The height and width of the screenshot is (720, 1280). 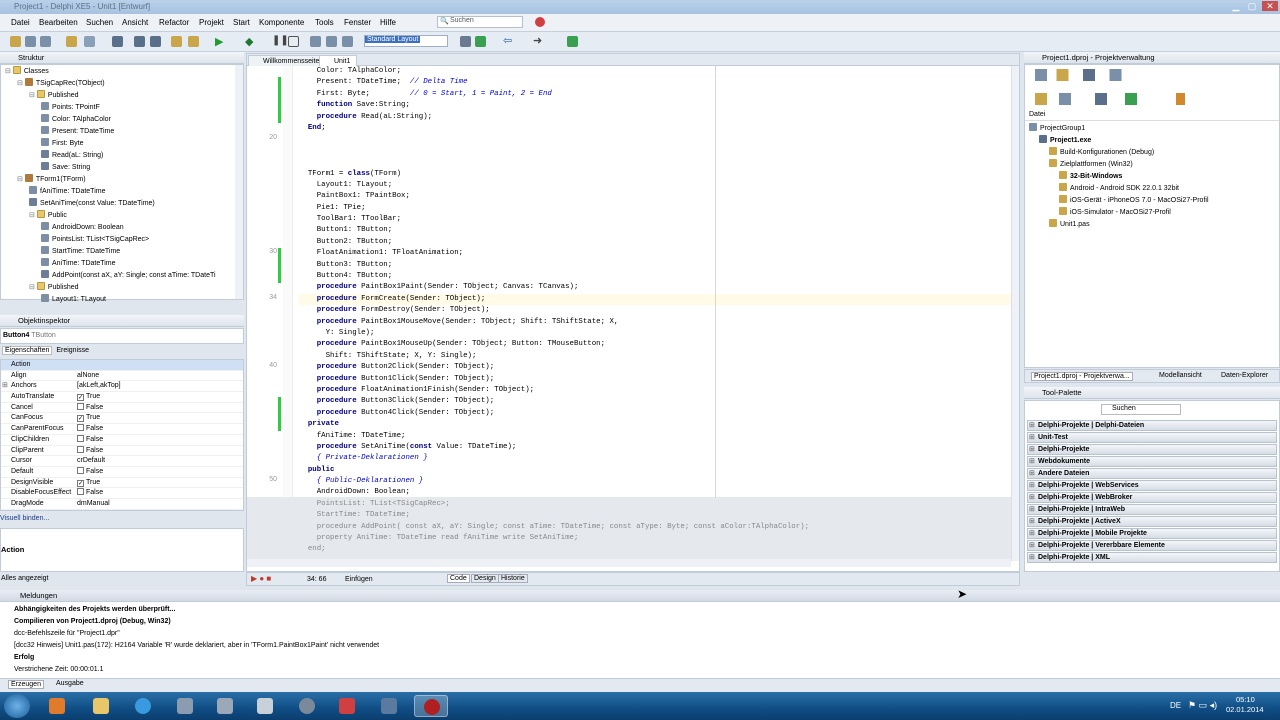 What do you see at coordinates (122, 504) in the screenshot?
I see `property-row: DragMode dmManual` at bounding box center [122, 504].